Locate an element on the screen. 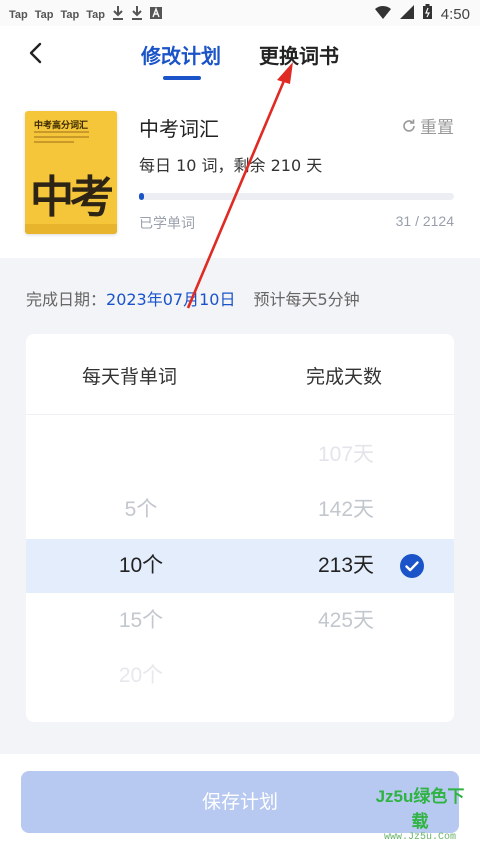  status-bar: Tap Tap Tap Tap 4:50 is located at coordinates (240, 13).